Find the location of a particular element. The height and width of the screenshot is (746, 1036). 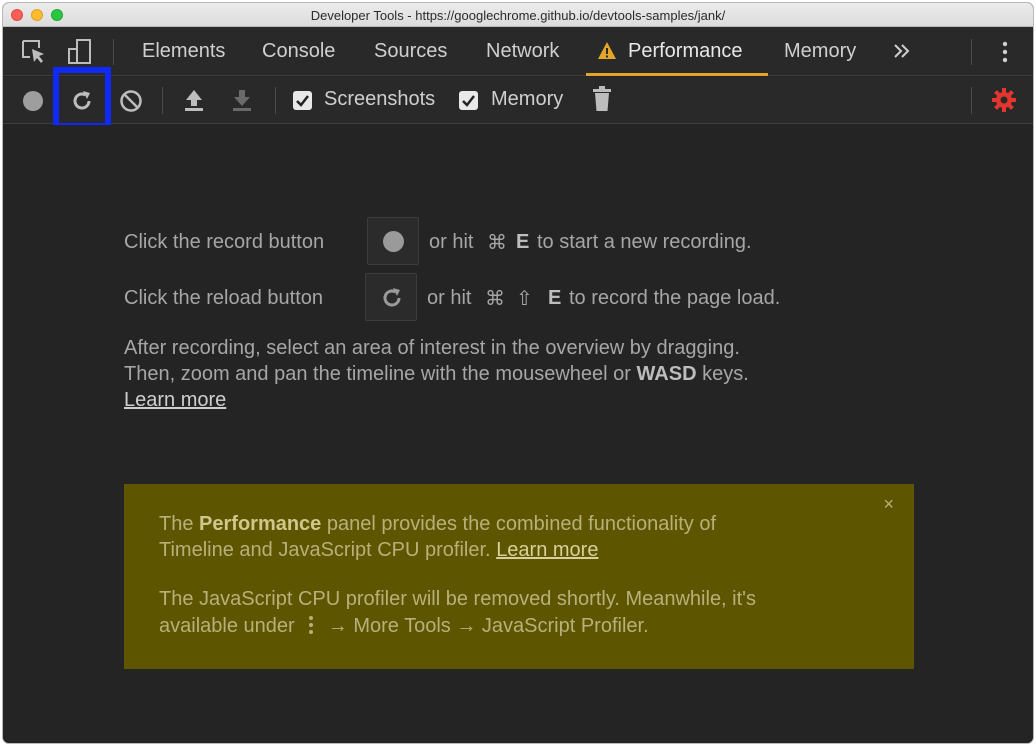

tab-memory: Memory is located at coordinates (820, 51).